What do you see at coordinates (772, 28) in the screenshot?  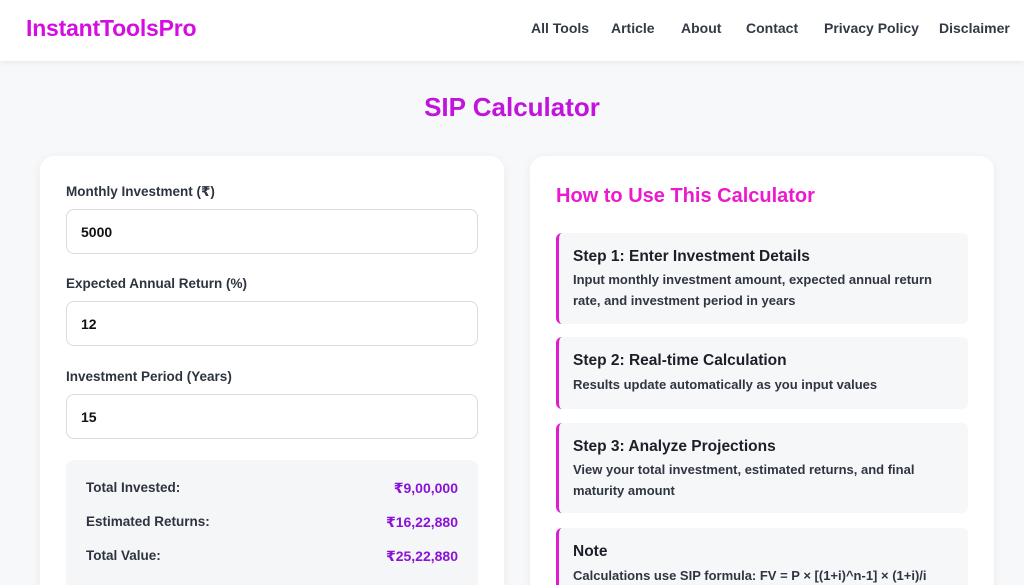 I see `nav-link-contact: Contact` at bounding box center [772, 28].